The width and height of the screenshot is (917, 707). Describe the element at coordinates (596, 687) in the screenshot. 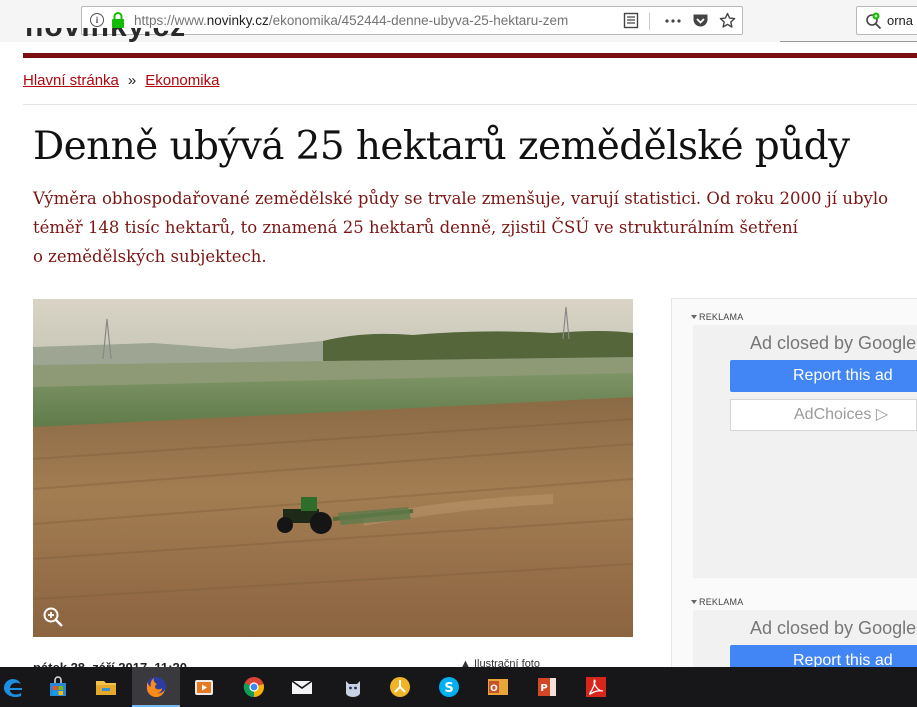

I see `acrobat-icon` at that location.